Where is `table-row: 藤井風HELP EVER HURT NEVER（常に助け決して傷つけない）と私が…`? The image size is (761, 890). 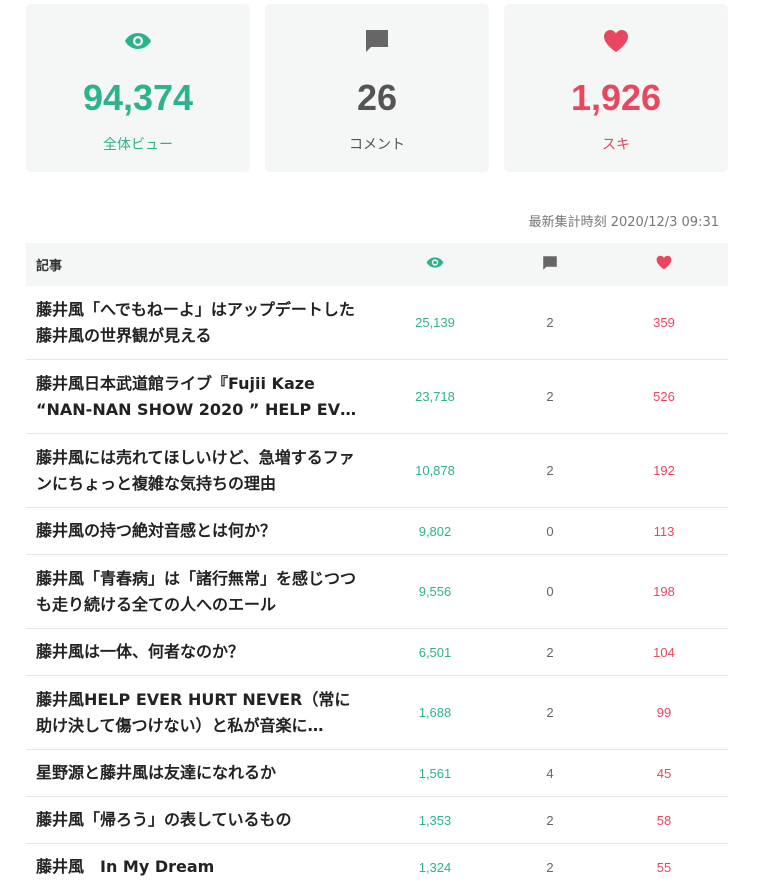 table-row: 藤井風HELP EVER HURT NEVER（常に助け決して傷つけない）と私が… is located at coordinates (377, 713).